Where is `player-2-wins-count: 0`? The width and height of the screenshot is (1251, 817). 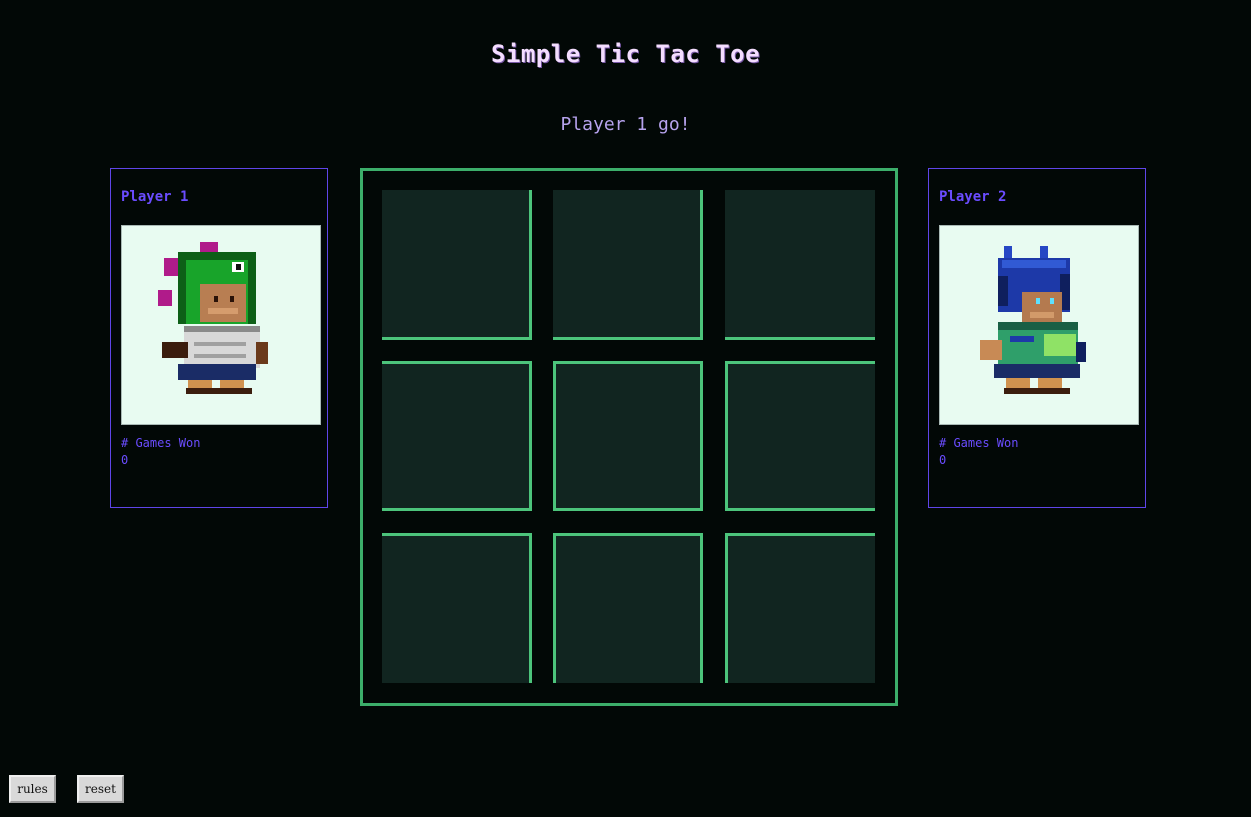
player-2-wins-count: 0 is located at coordinates (943, 460).